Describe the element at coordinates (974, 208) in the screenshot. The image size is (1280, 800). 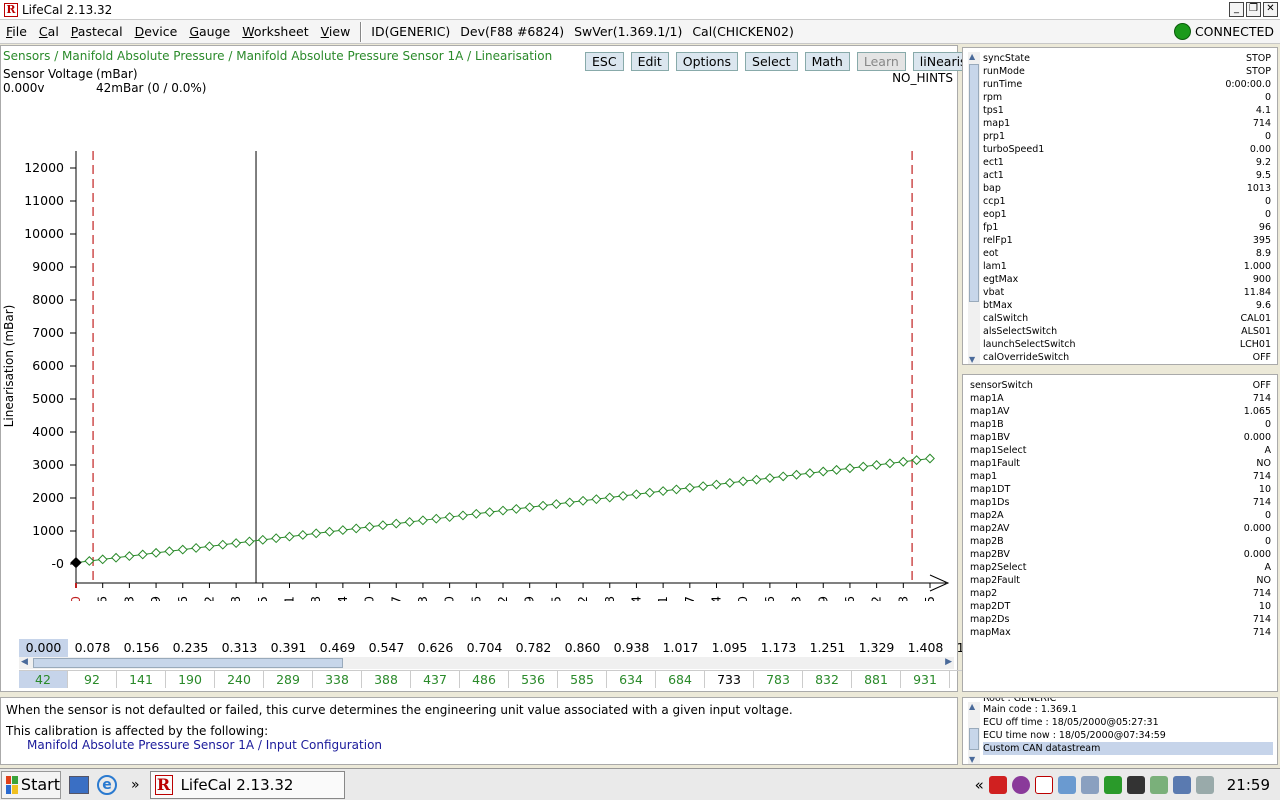
I see `channel-scrollbar: ▲ ▼` at that location.